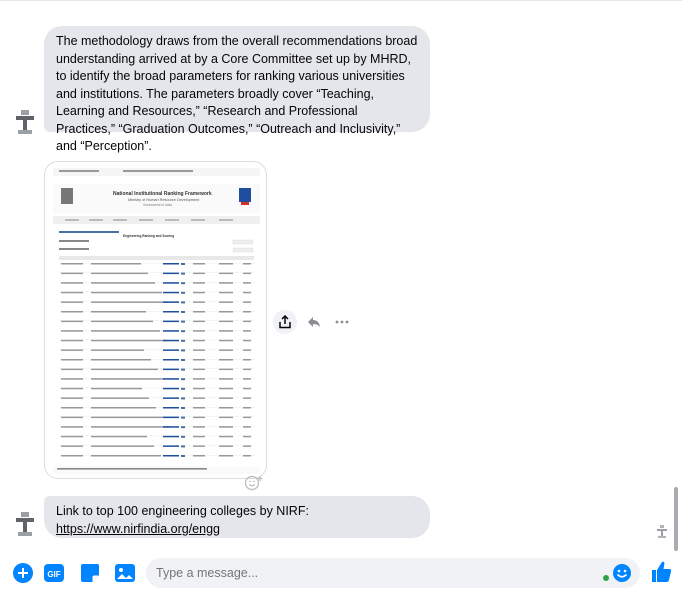  Describe the element at coordinates (162, 194) in the screenshot. I see `doc-title: National Institutional Ranking Framework` at that location.